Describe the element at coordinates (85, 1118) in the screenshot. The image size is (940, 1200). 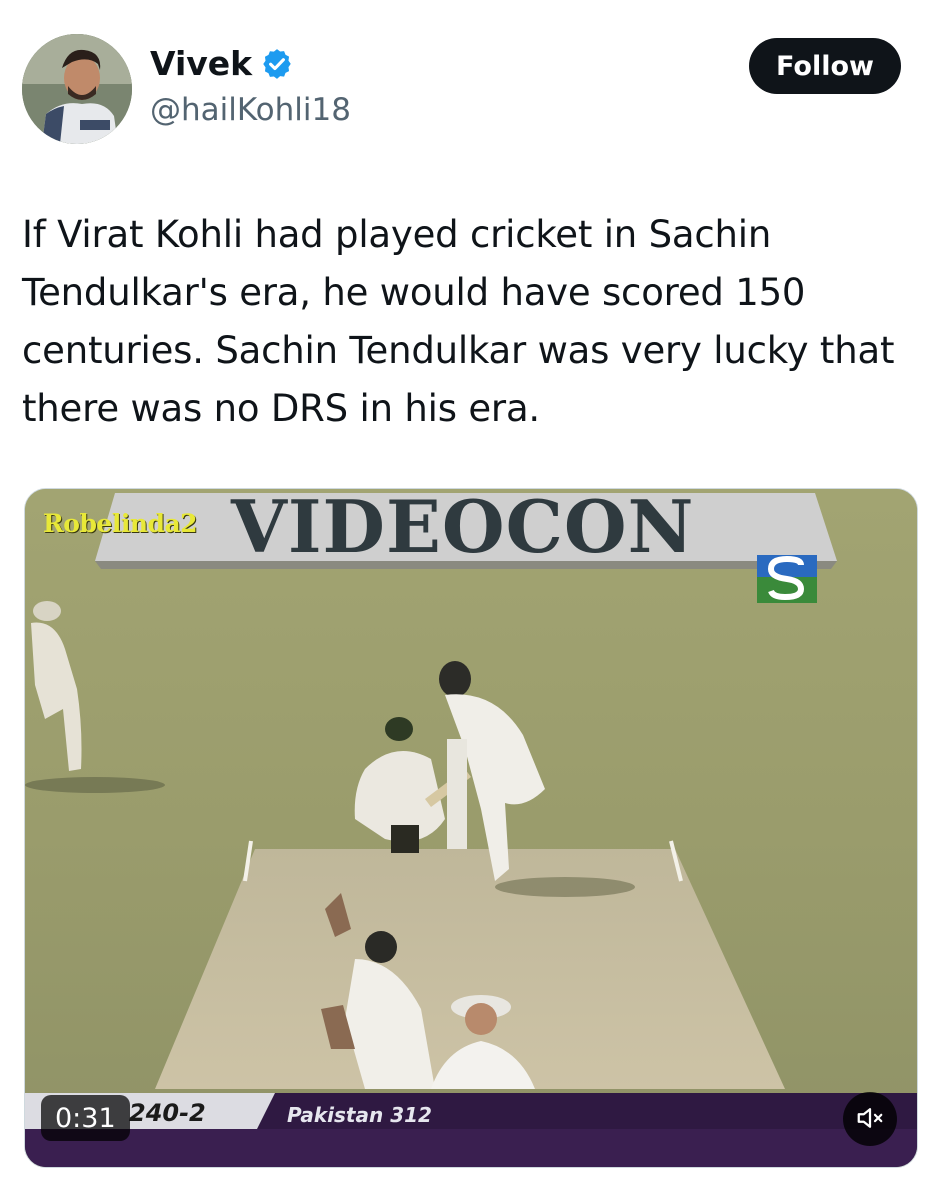
I see `video-timestamp: 0:31` at that location.